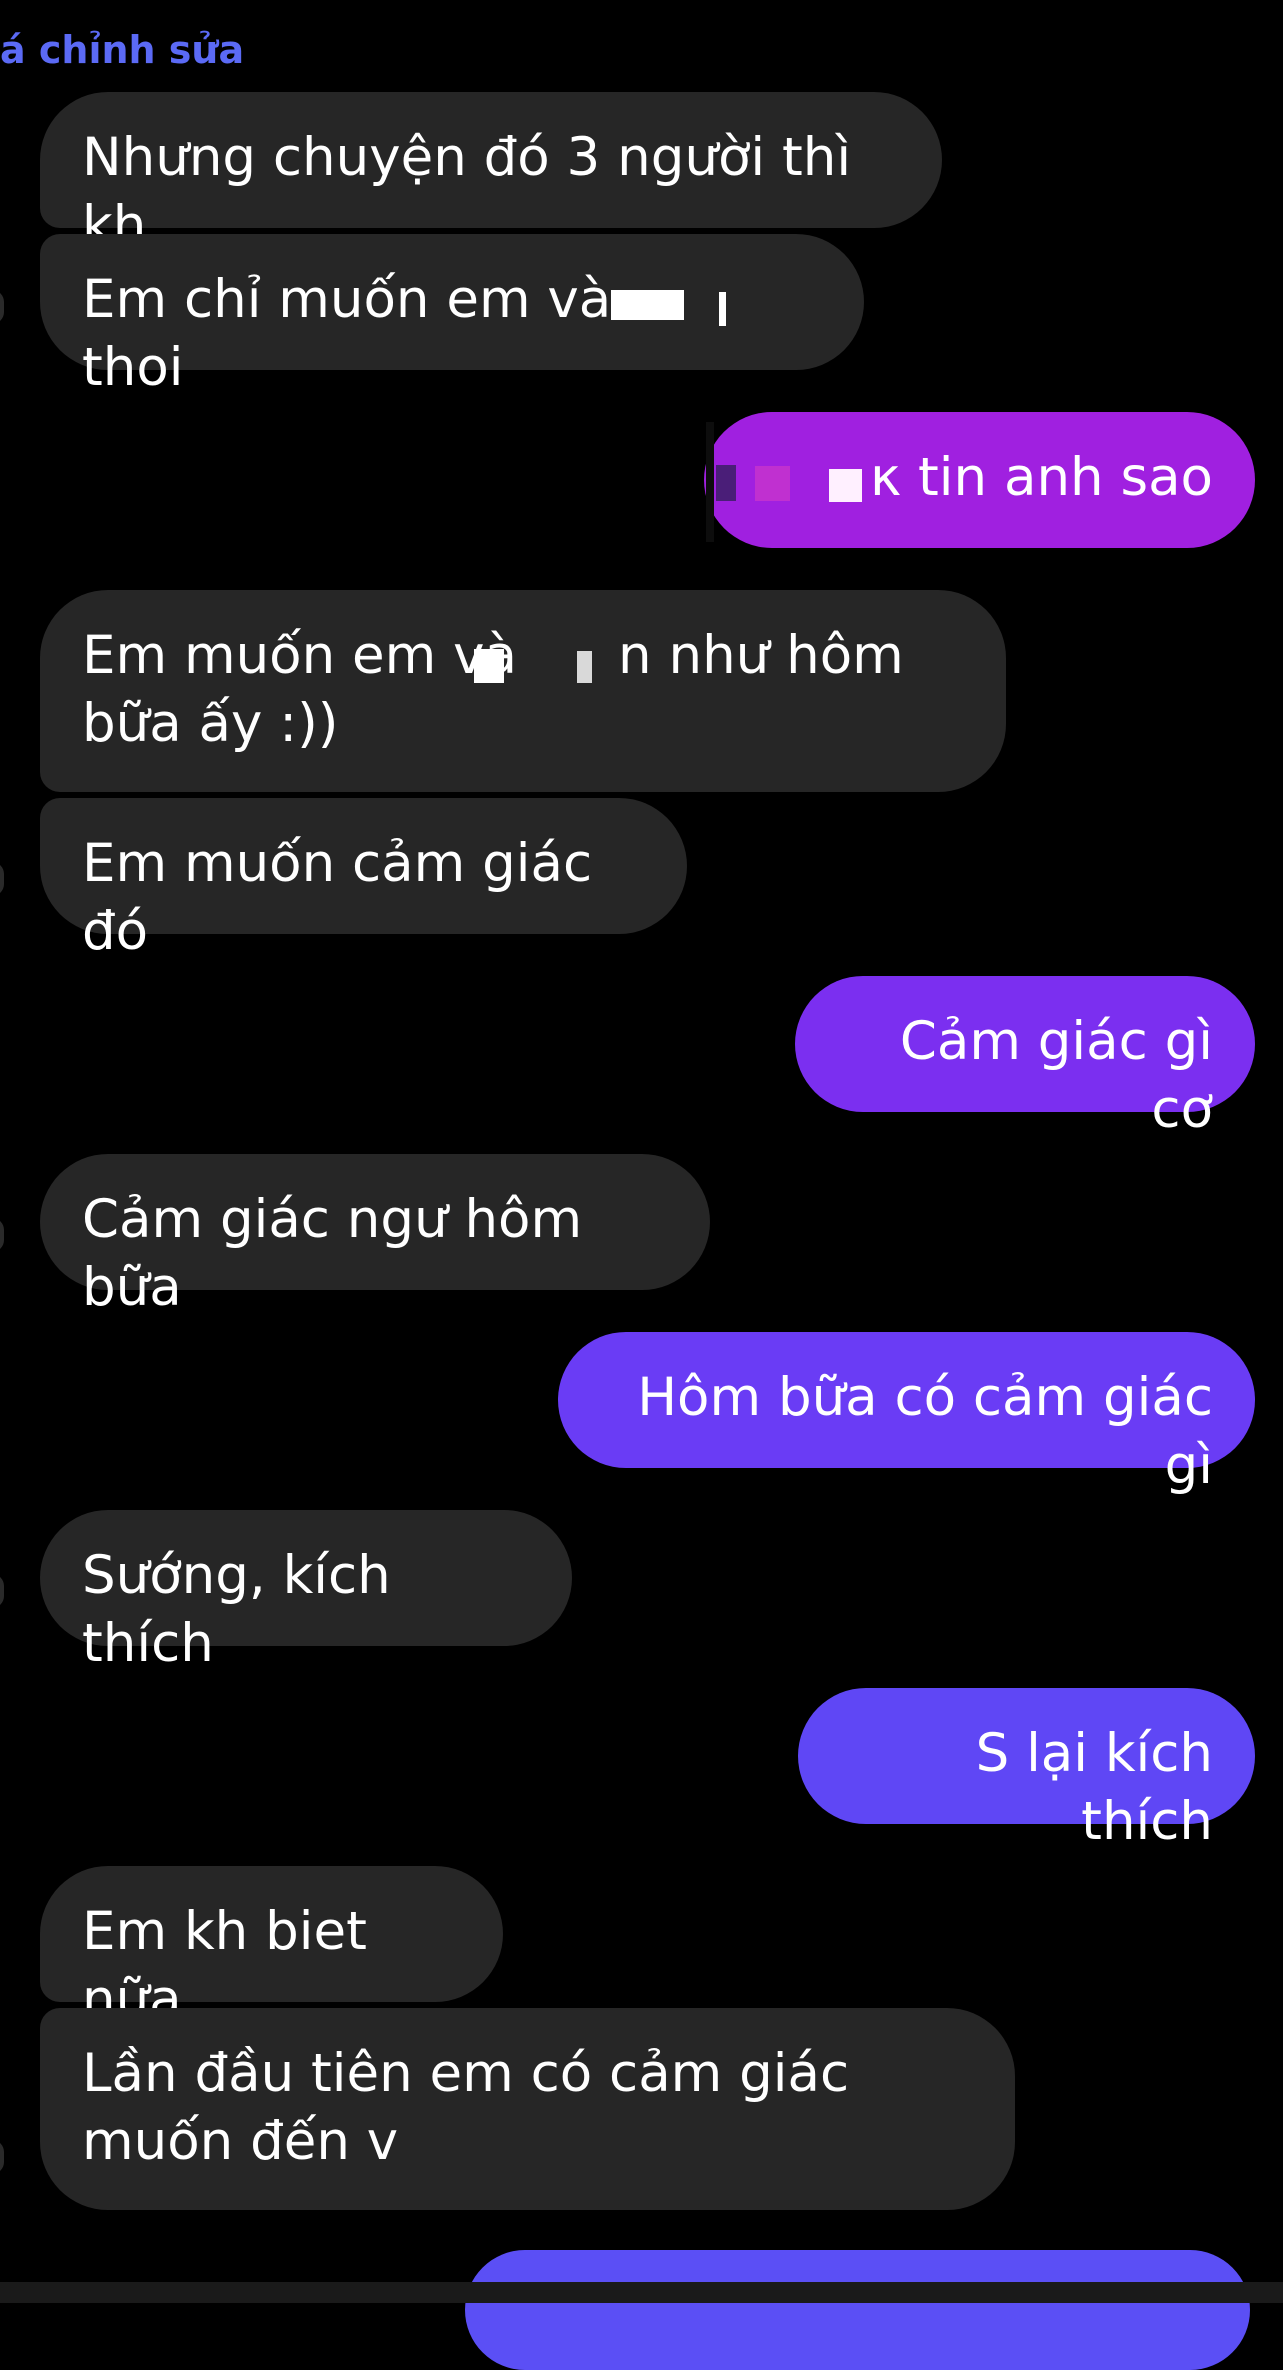 The height and width of the screenshot is (2370, 1283). What do you see at coordinates (527, 2109) in the screenshot?
I see `message-bubble-incoming: Lần đầu tiên em có cảm giác muốn đến v` at bounding box center [527, 2109].